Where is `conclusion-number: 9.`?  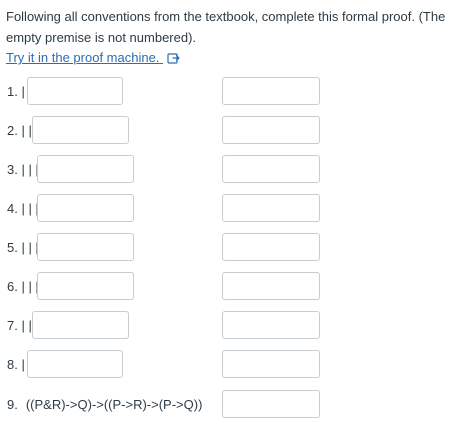
conclusion-number: 9. is located at coordinates (12, 404).